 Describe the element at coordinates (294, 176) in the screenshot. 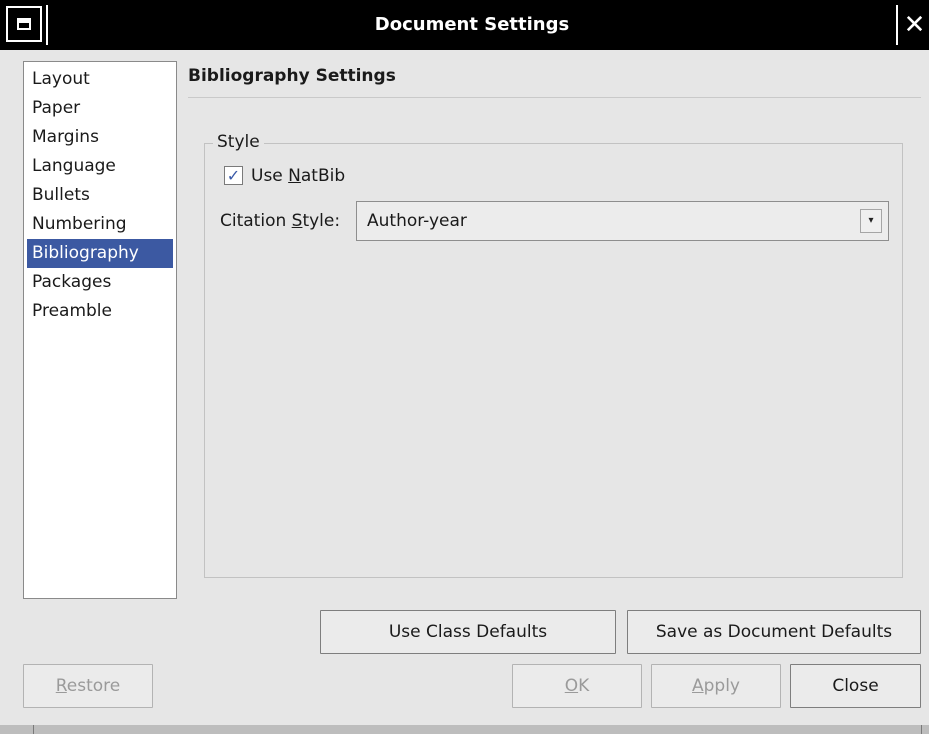

I see `use-natbib-mnemonic: N` at that location.